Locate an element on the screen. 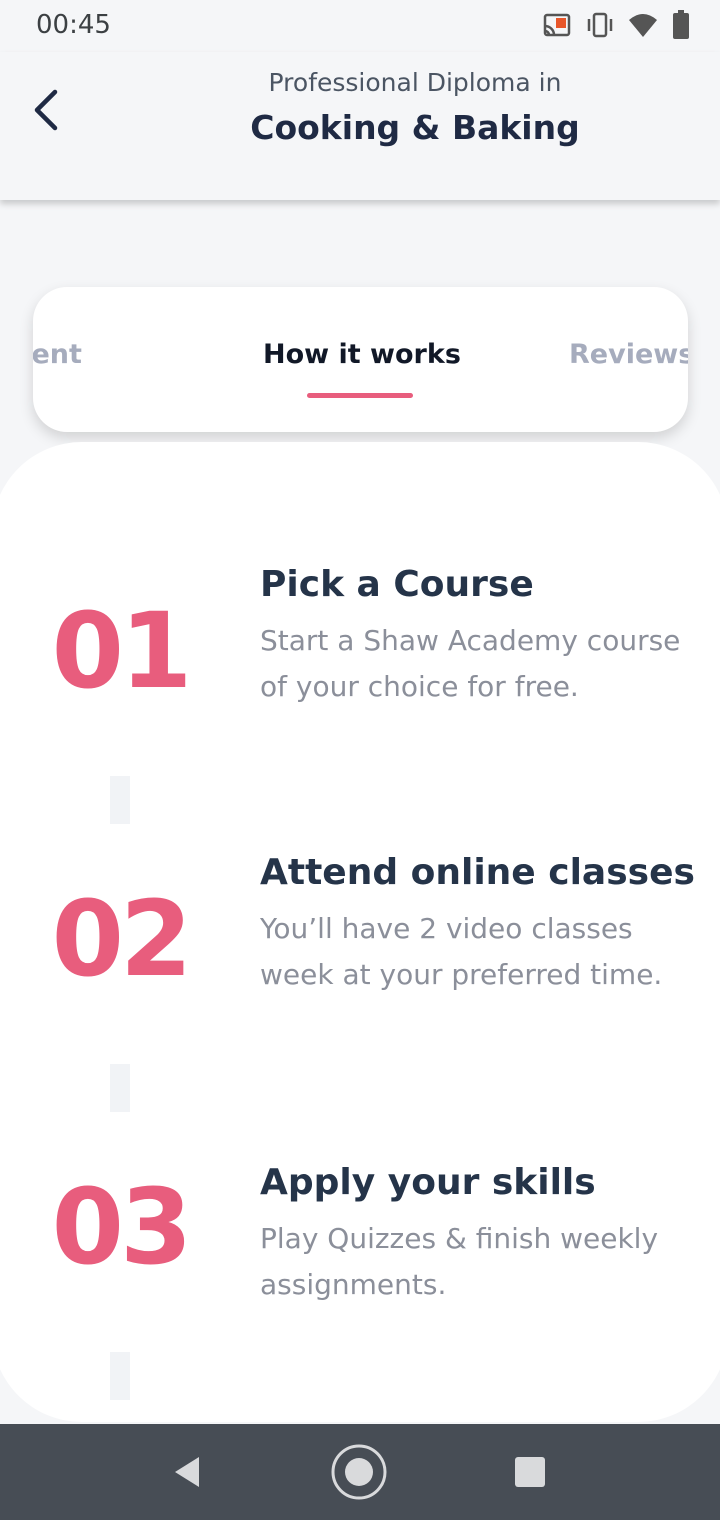  course-title: Cooking & Baking is located at coordinates (415, 127).